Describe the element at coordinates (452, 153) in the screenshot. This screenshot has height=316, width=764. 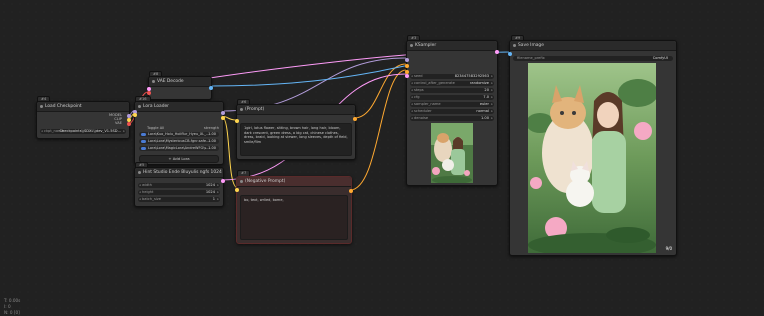
I see `preview-thumbnail` at that location.